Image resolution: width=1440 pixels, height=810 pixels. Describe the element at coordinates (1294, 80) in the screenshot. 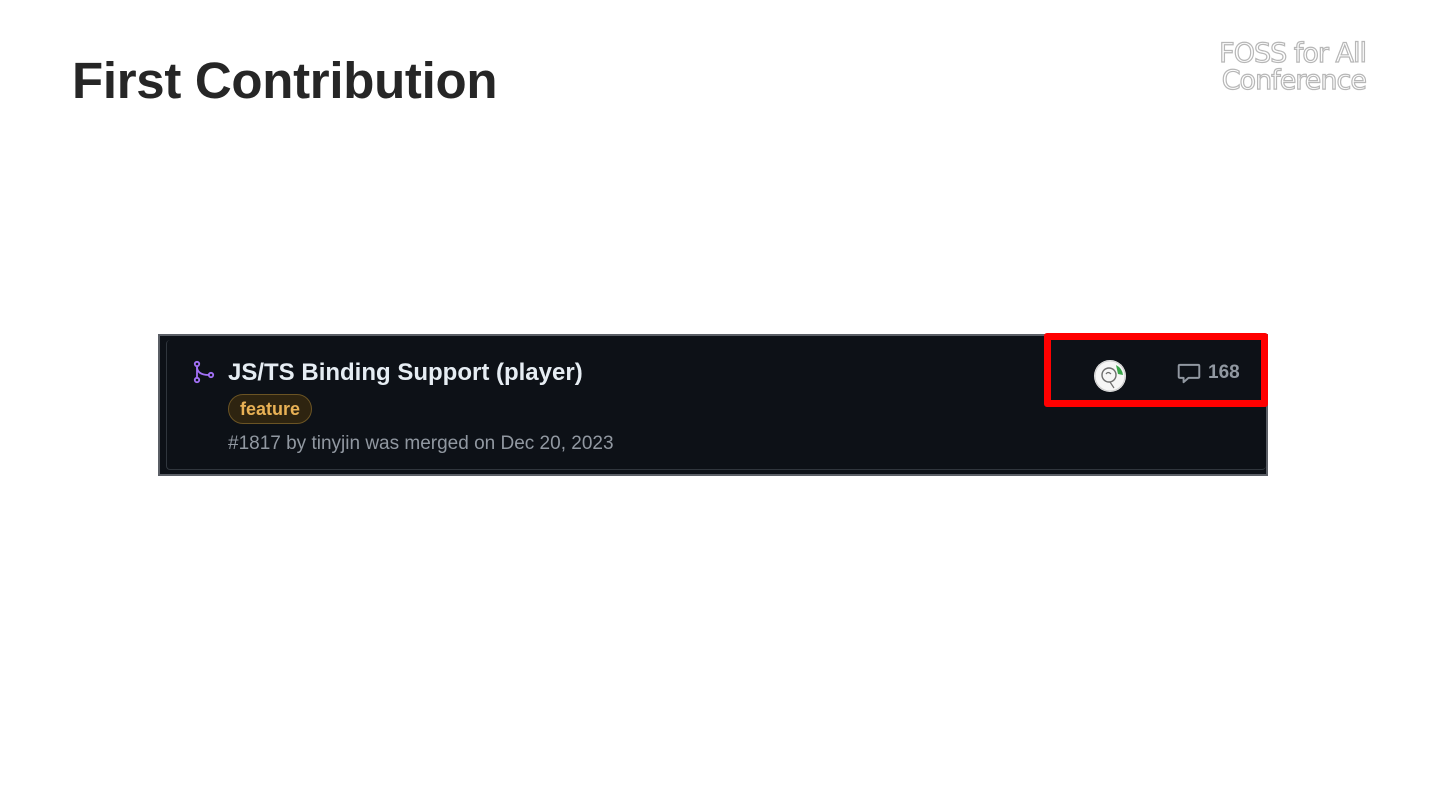

I see `conference-logo-line2: Conference` at that location.